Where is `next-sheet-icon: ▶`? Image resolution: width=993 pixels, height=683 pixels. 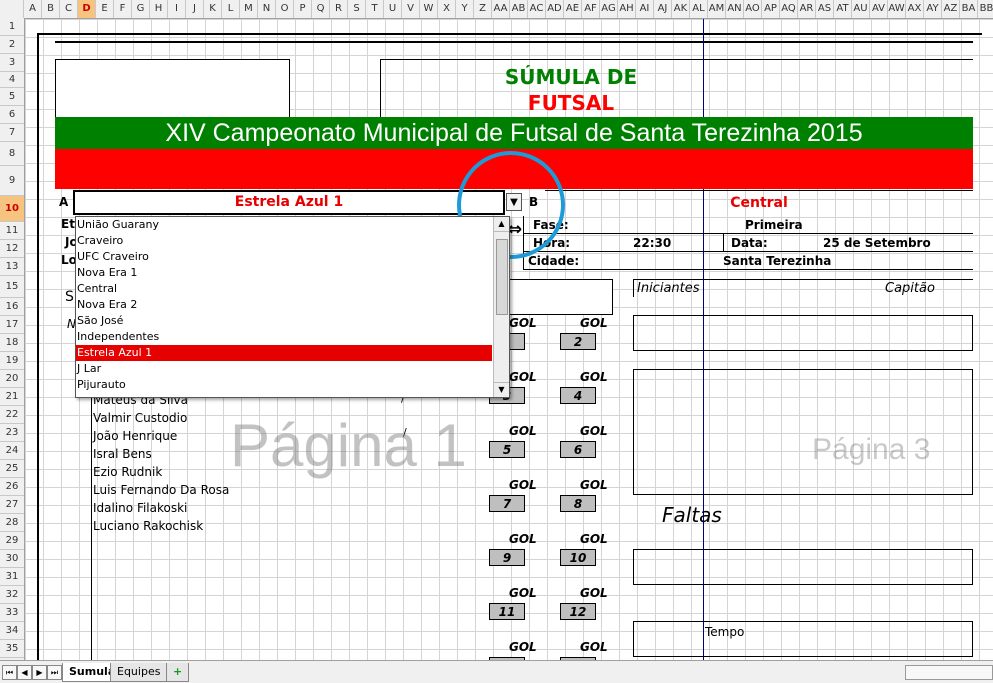 next-sheet-icon: ▶ is located at coordinates (39, 672).